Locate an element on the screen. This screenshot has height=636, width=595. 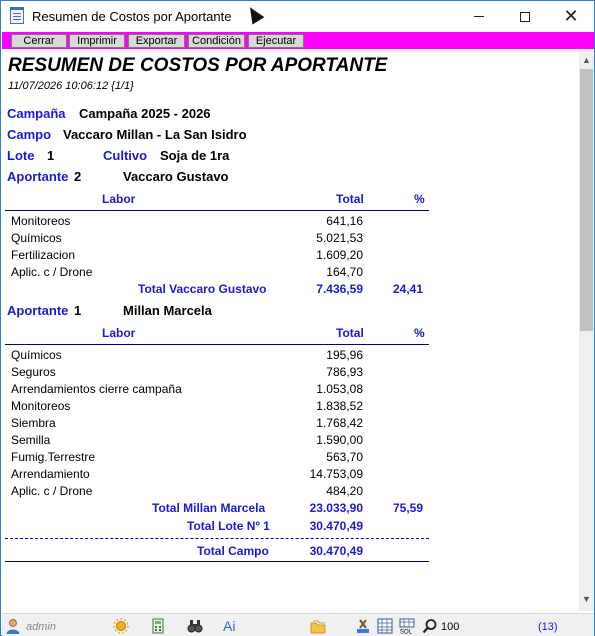
row-labor: Siembra is located at coordinates (33, 423).